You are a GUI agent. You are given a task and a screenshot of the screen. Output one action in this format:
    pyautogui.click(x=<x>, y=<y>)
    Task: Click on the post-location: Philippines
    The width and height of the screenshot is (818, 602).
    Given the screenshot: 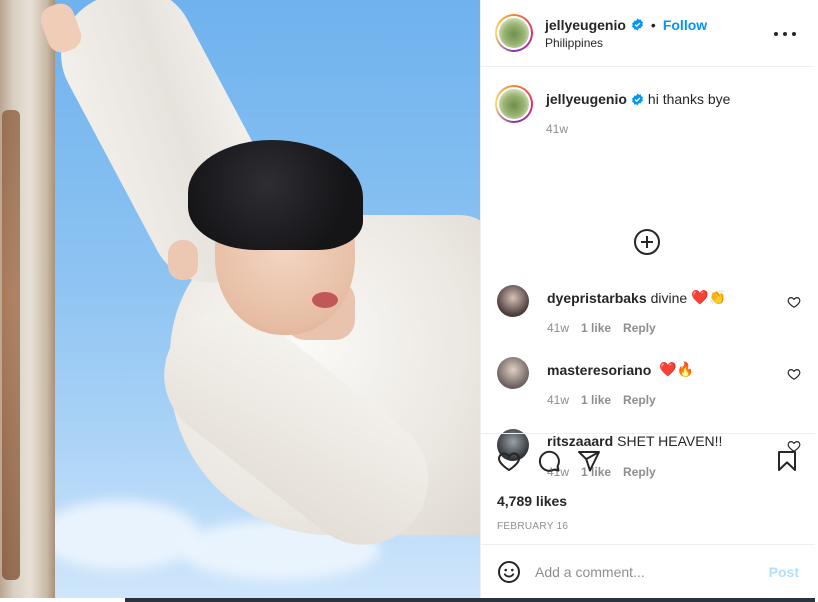 What is the action you would take?
    pyautogui.click(x=626, y=43)
    